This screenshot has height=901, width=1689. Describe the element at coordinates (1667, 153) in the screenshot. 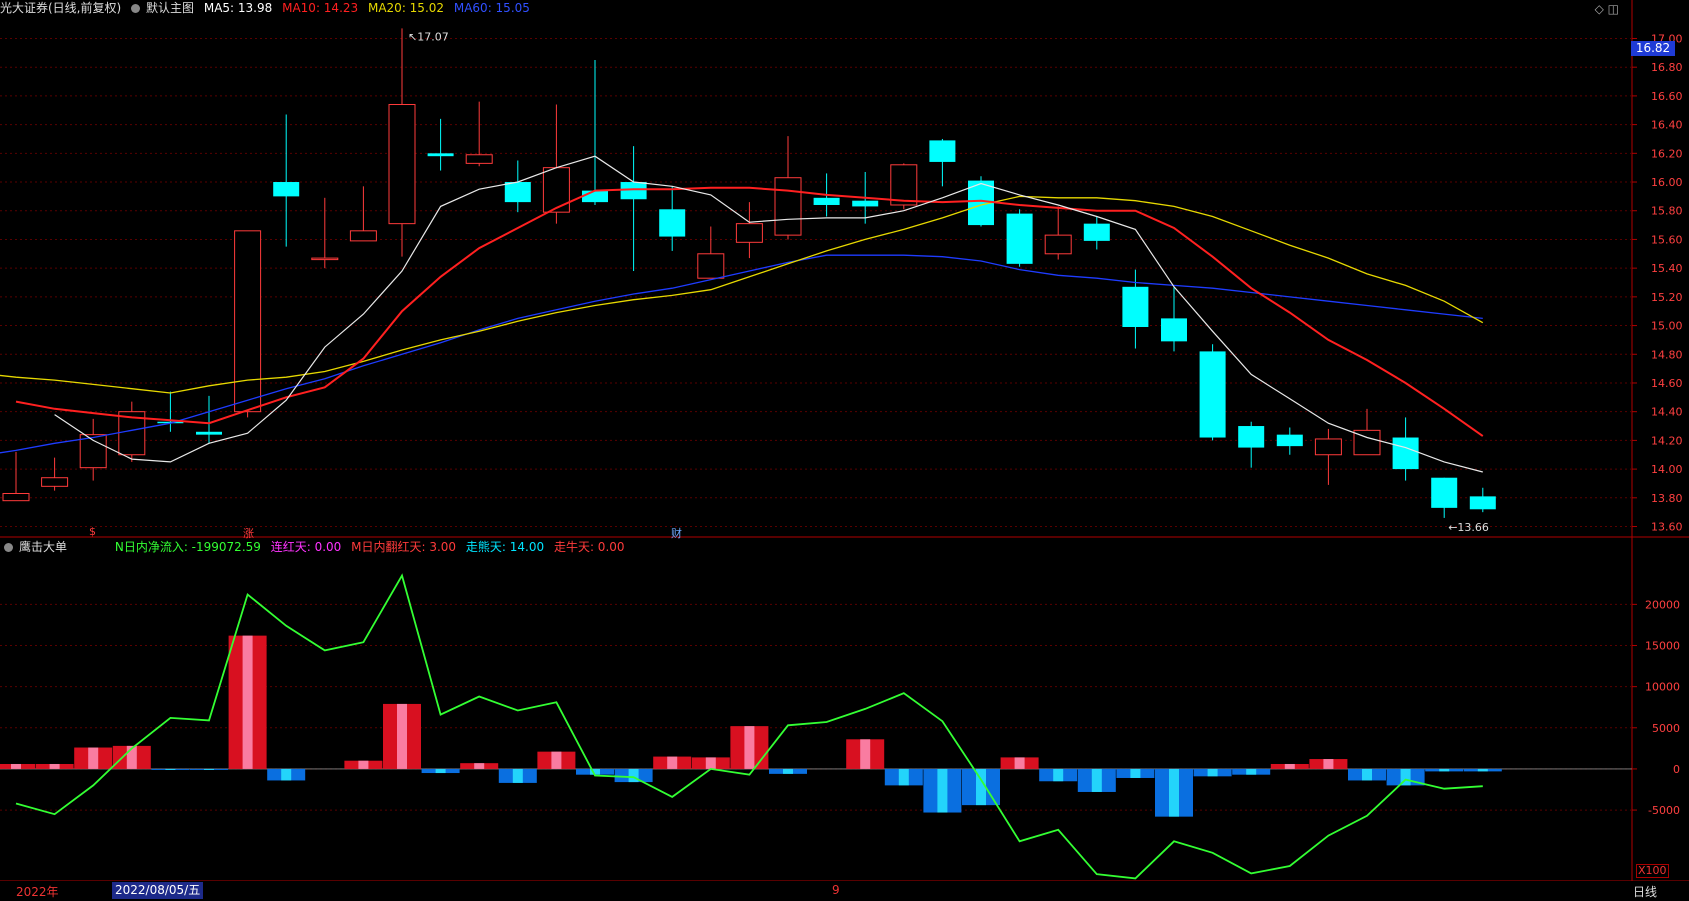

I see `price-tick-label: 16.20` at that location.